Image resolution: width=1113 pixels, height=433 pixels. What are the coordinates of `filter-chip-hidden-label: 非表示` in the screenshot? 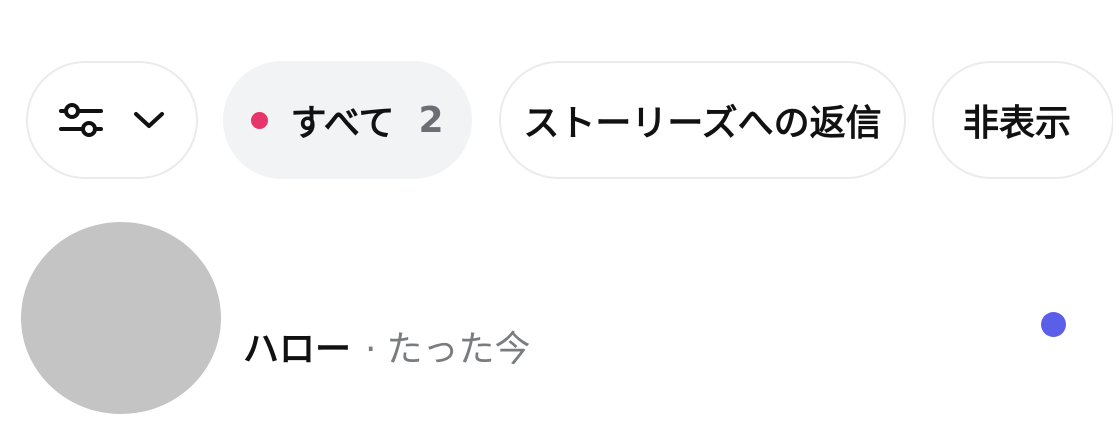 It's located at (1016, 123).